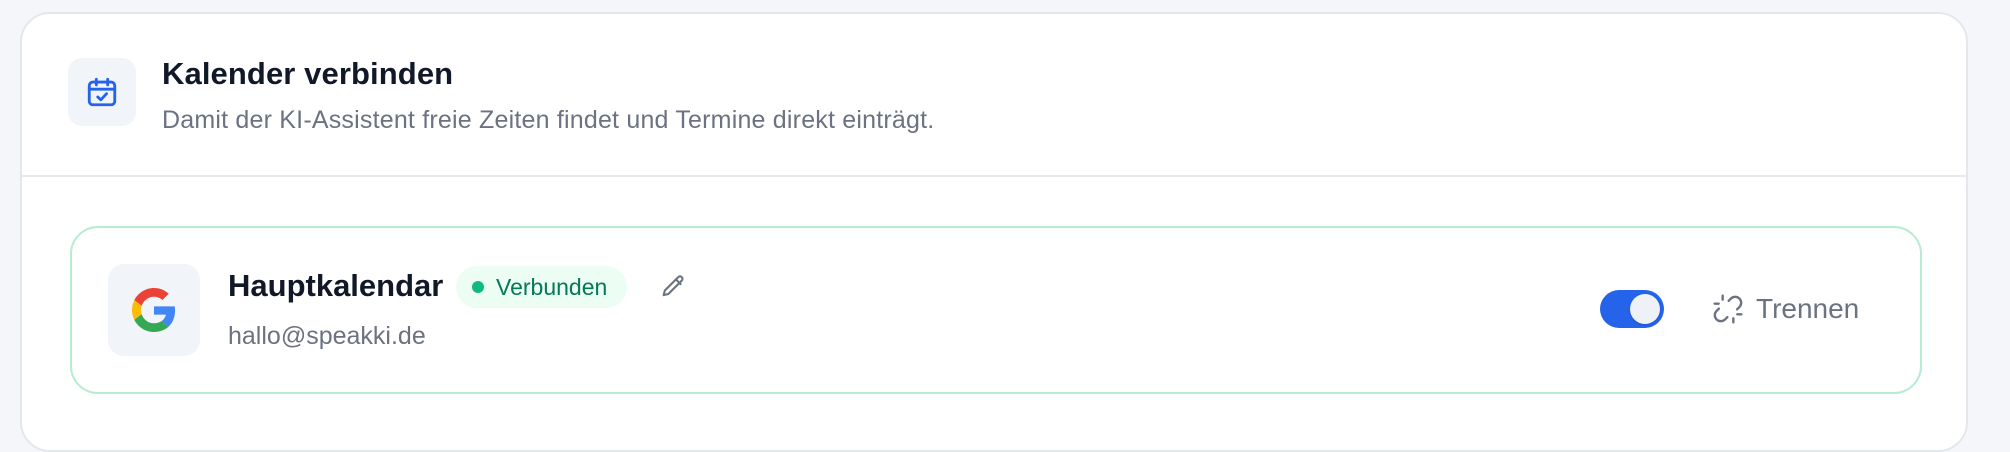 The height and width of the screenshot is (452, 2010). What do you see at coordinates (1808, 308) in the screenshot?
I see `disconnect-label: Trennen` at bounding box center [1808, 308].